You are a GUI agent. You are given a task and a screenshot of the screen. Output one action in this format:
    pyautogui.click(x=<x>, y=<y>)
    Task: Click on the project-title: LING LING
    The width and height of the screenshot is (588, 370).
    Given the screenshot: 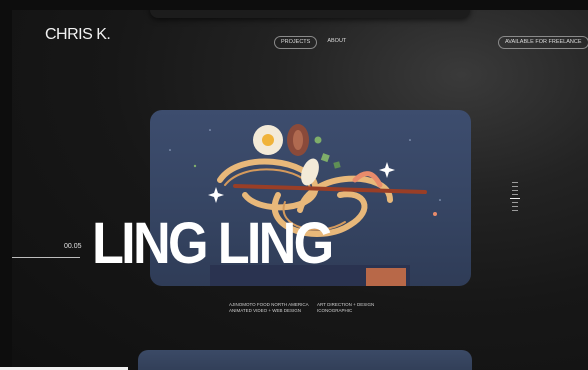 What is the action you would take?
    pyautogui.click(x=213, y=244)
    